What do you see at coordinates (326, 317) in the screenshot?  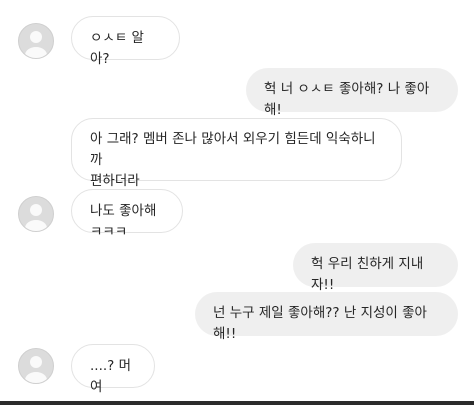 I see `message-bubble-outgoing: 넌 누구 제일 좋아해?? 난 지성이 좋아해!!` at bounding box center [326, 317].